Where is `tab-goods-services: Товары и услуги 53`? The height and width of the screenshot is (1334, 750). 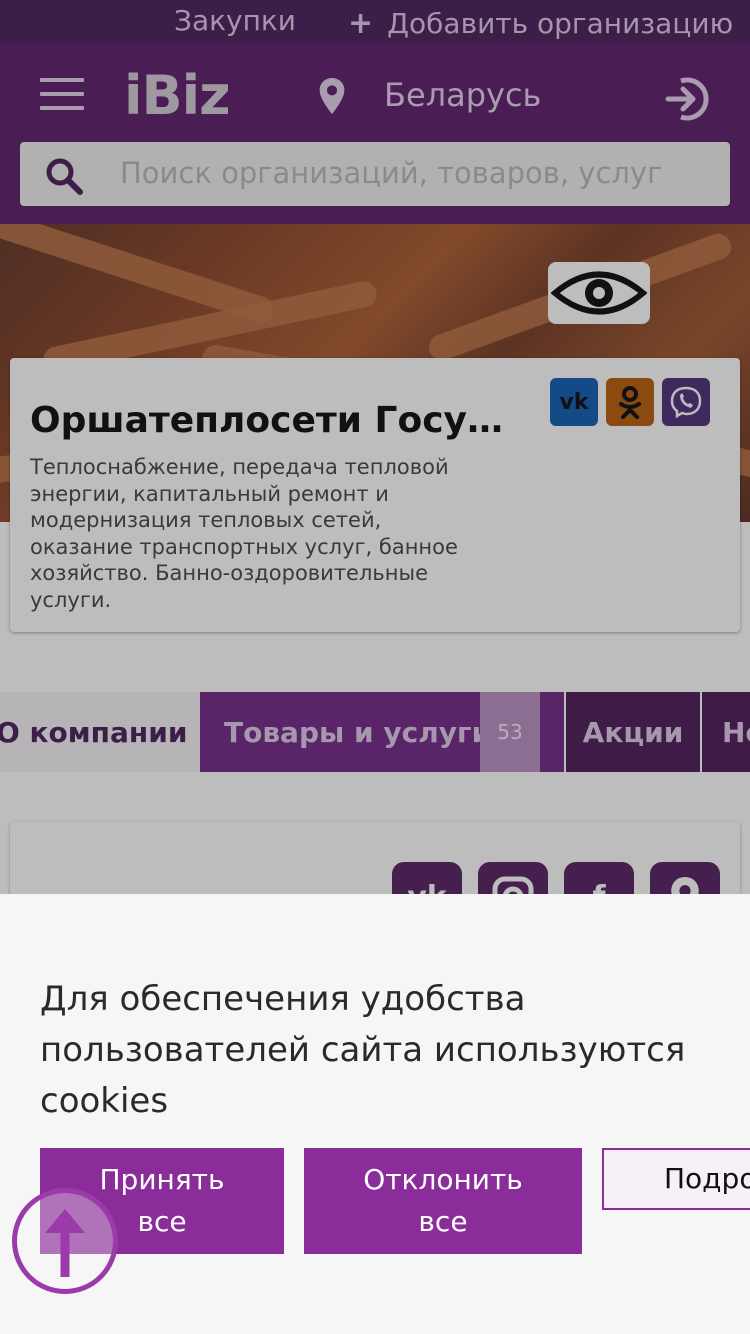 tab-goods-services: Товары и услуги 53 is located at coordinates (382, 732).